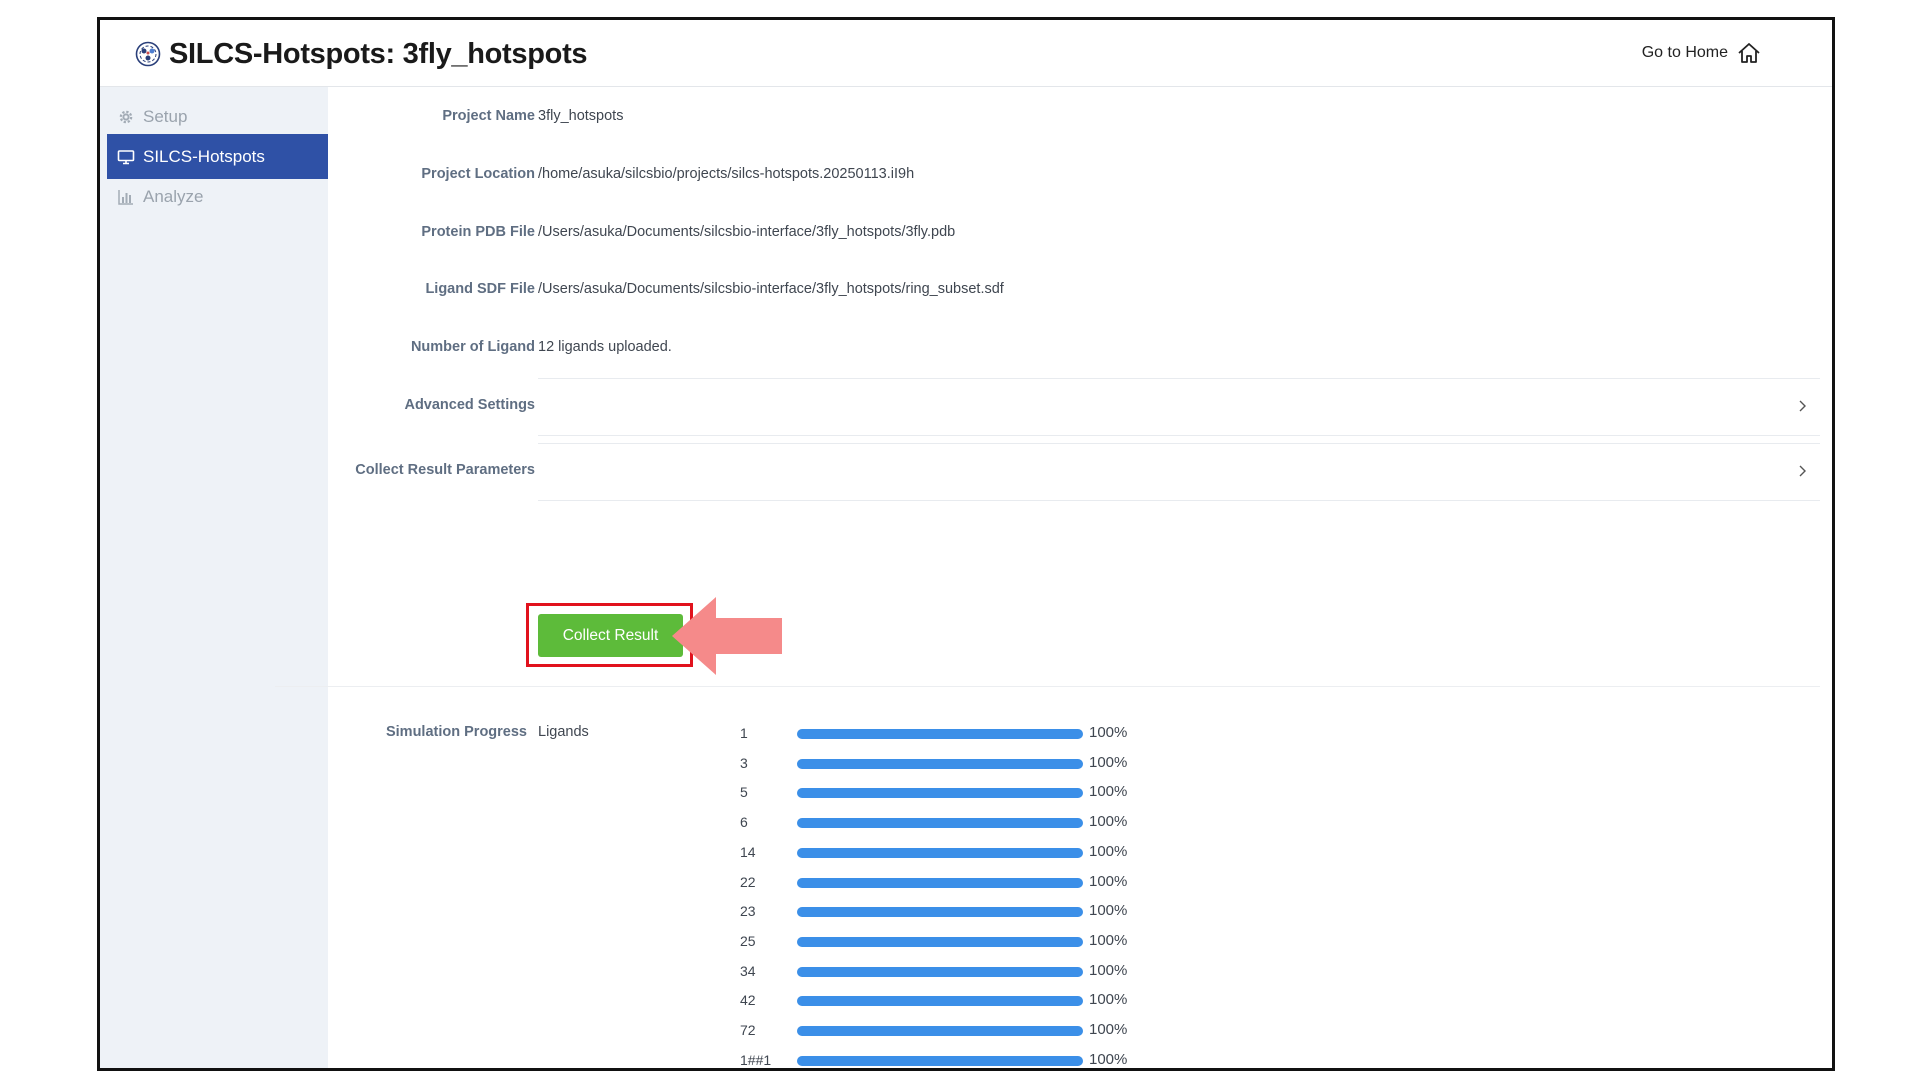 The image size is (1920, 1080). What do you see at coordinates (478, 174) in the screenshot?
I see `project-location-label: Project Location` at bounding box center [478, 174].